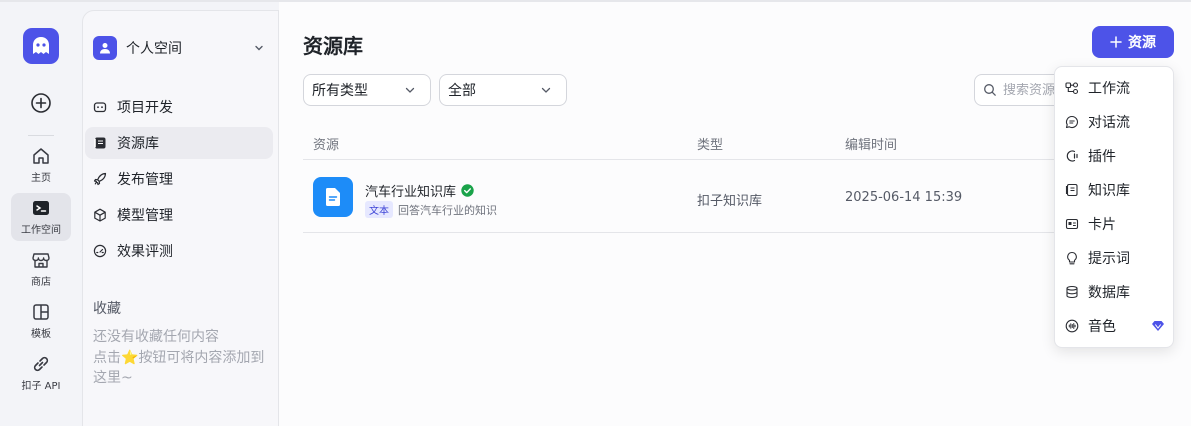  Describe the element at coordinates (710, 145) in the screenshot. I see `column-header-type: 类型` at that location.